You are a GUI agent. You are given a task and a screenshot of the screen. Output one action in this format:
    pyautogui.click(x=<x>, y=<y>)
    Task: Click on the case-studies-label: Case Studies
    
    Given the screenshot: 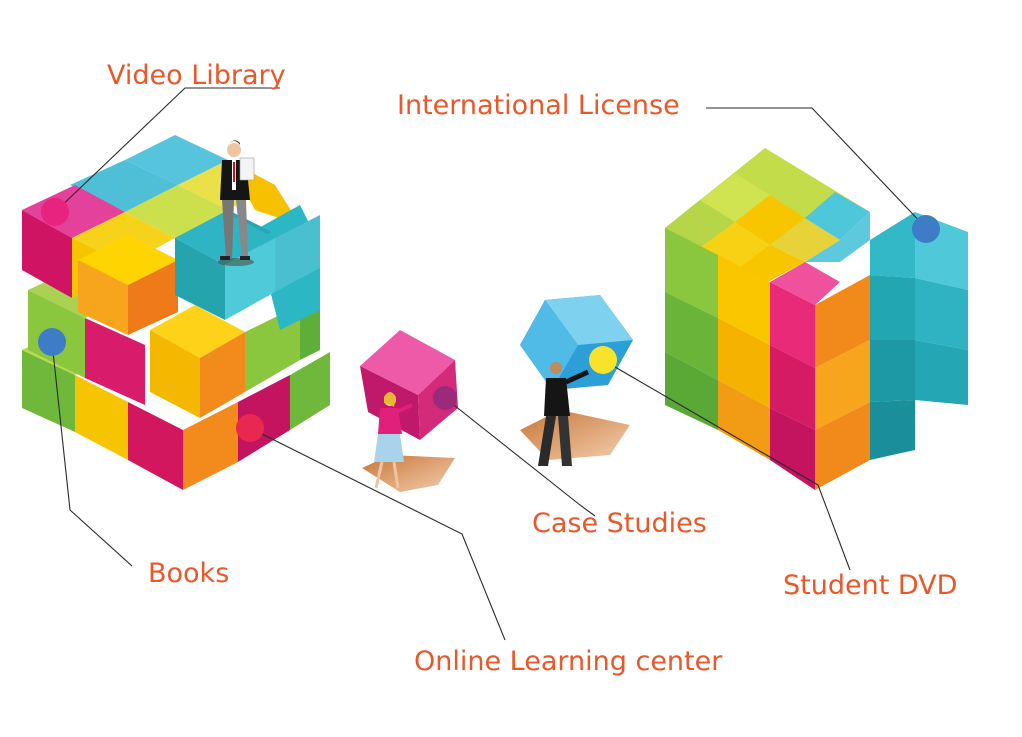 What is the action you would take?
    pyautogui.click(x=619, y=523)
    